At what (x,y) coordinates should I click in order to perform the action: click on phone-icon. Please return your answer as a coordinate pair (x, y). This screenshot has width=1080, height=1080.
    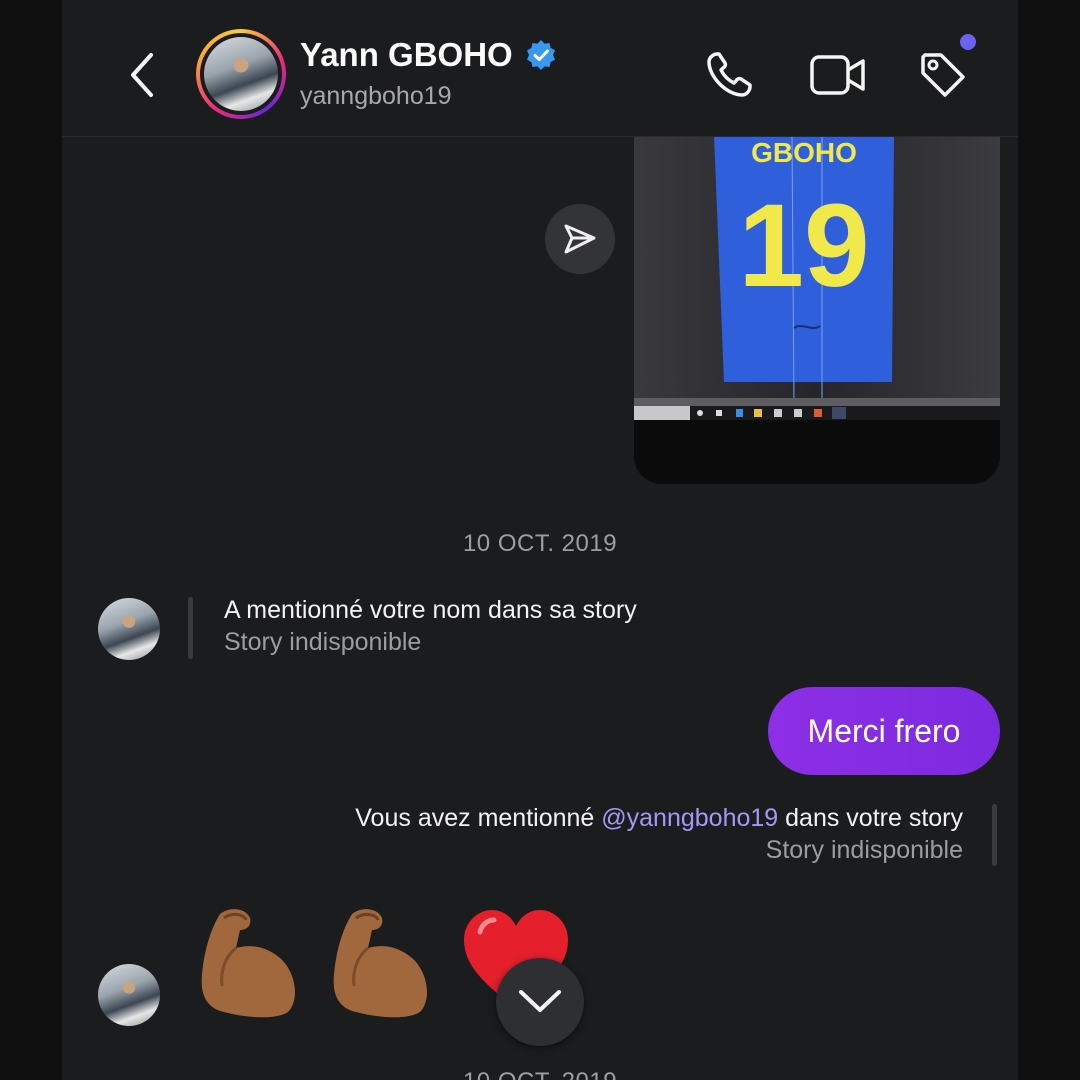
    Looking at the image, I should click on (729, 74).